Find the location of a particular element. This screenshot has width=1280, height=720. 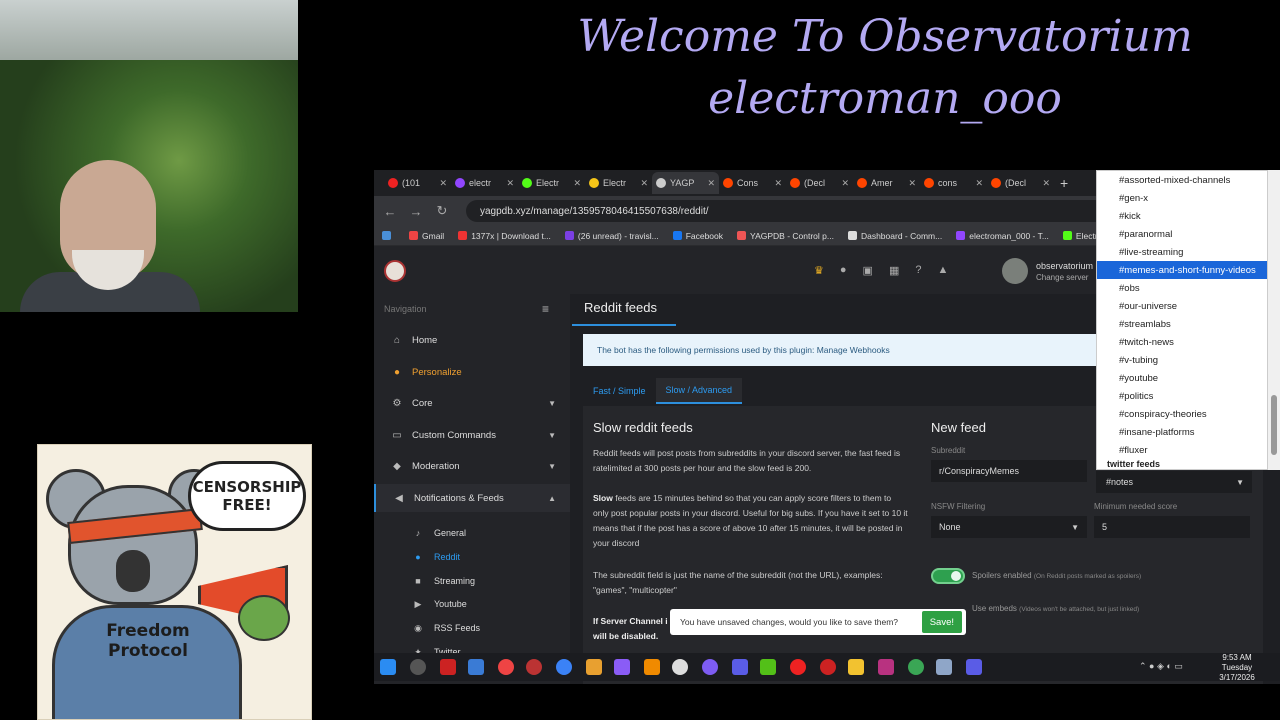

sidebar-subitem-rss: ◉ RSS Feeds is located at coordinates (472, 628).